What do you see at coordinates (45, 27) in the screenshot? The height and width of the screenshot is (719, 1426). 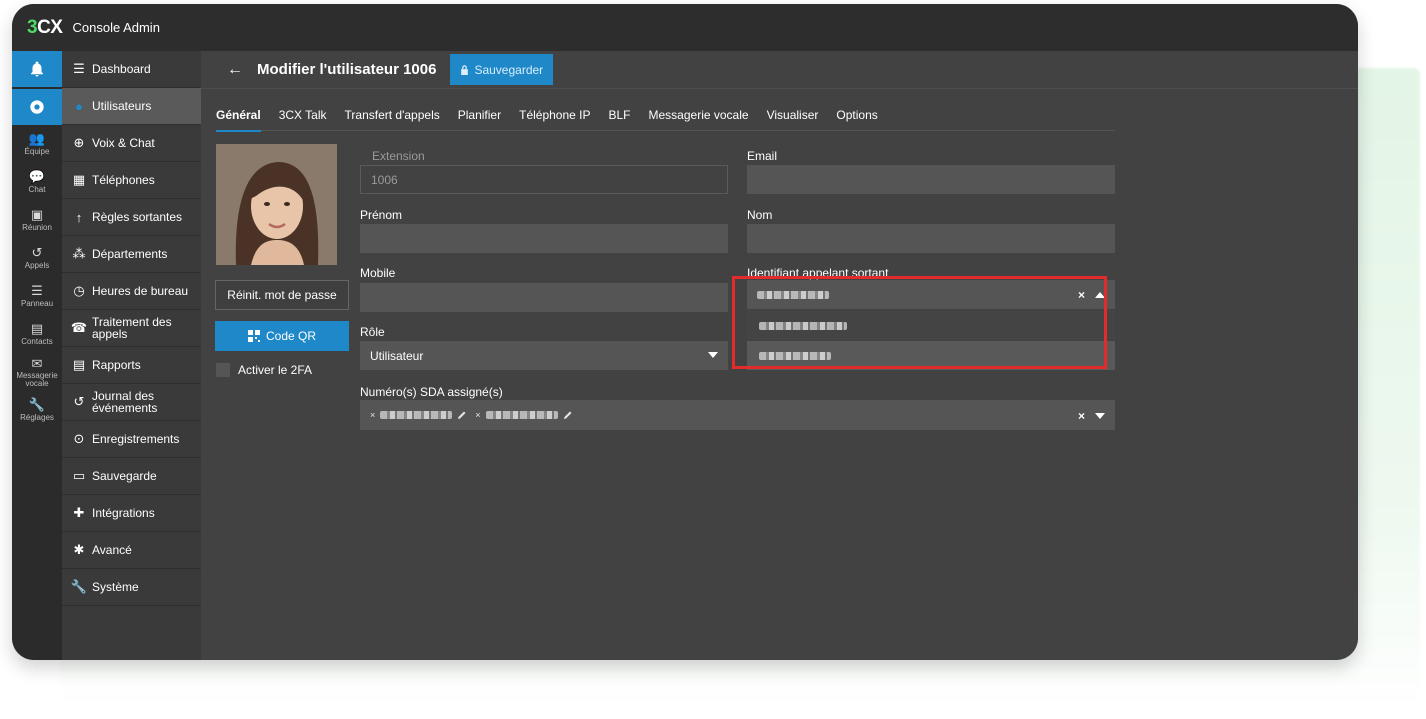 I see `3cx-logo: 3CX` at bounding box center [45, 27].